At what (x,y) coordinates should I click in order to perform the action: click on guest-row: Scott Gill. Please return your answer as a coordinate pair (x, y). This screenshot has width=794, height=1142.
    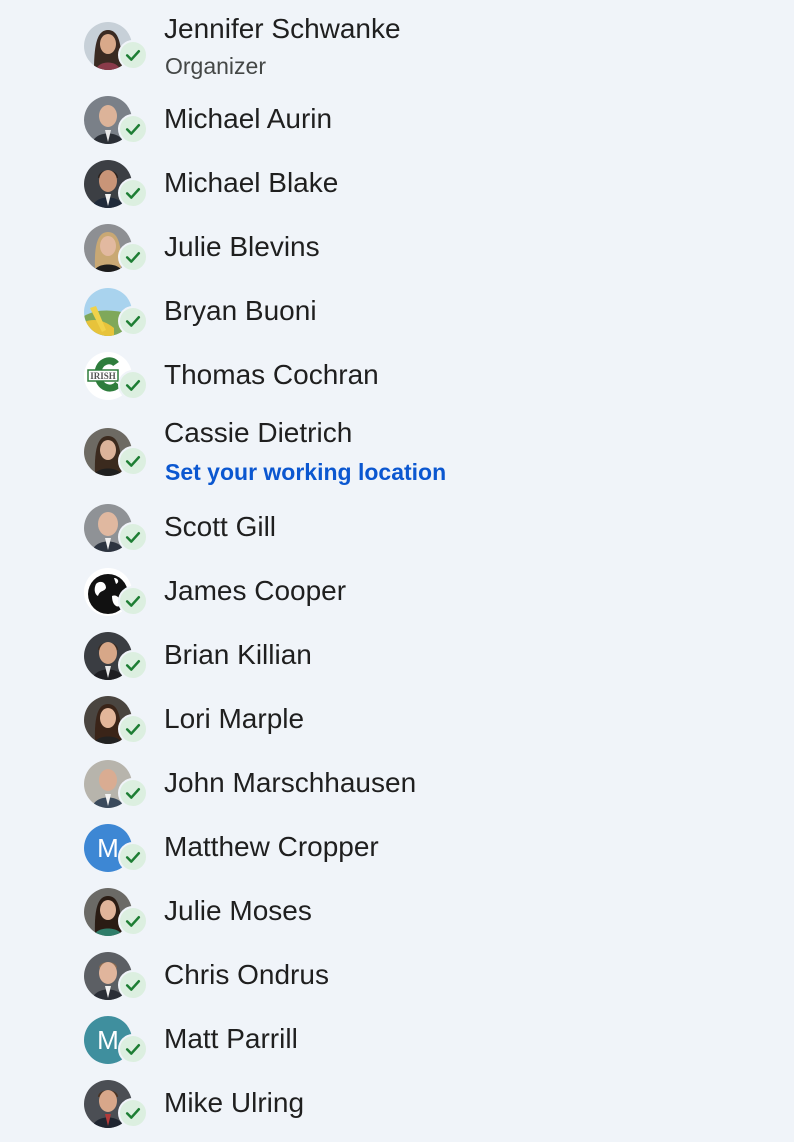
    Looking at the image, I should click on (397, 528).